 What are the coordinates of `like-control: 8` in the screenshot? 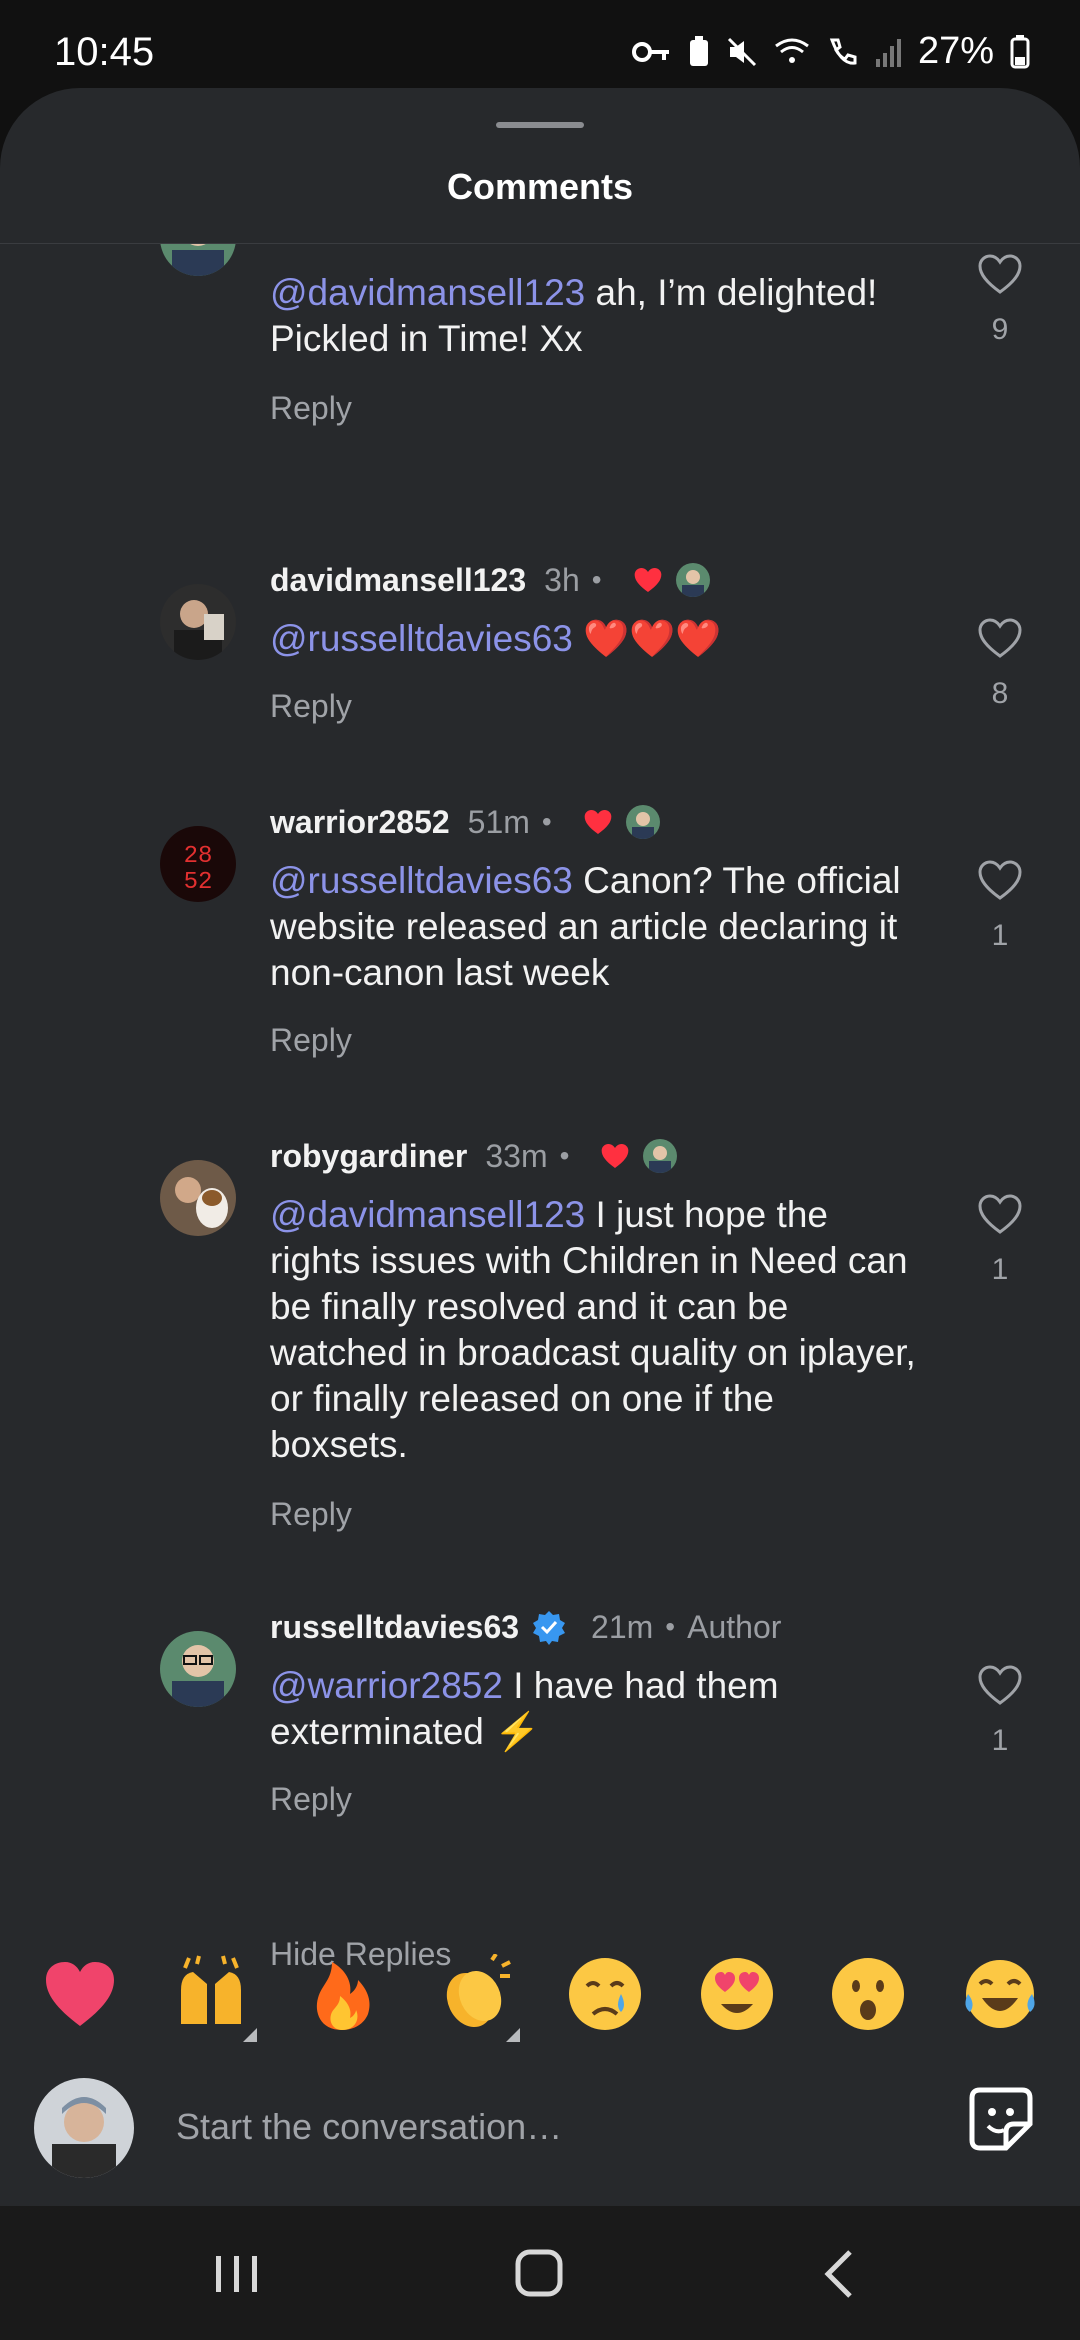 It's located at (1000, 663).